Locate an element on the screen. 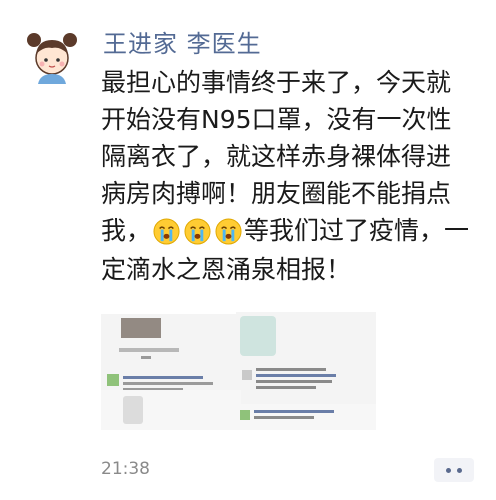  avatar is located at coordinates (52, 57).